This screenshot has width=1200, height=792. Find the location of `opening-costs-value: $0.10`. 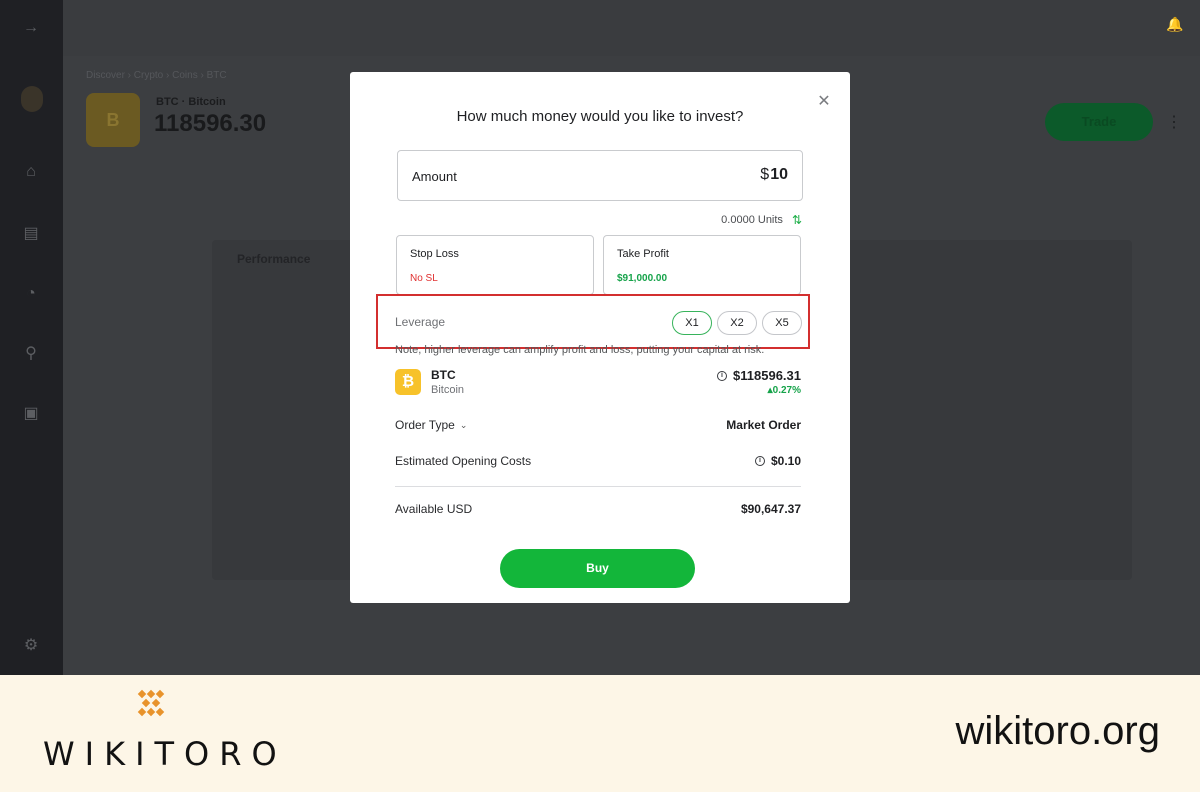

opening-costs-value: $0.10 is located at coordinates (785, 461).